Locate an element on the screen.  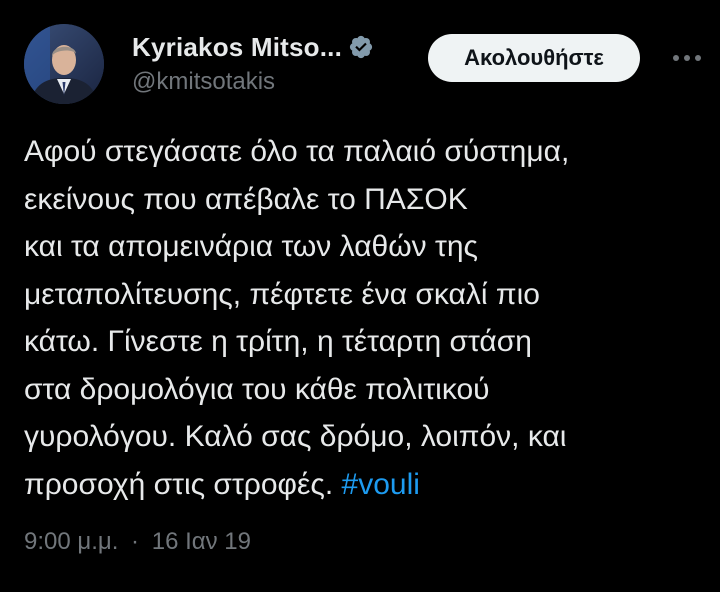
tweet-text-line: κάτω. Γίνεστε η τρίτη, η τέταρτη στάση is located at coordinates (278, 341).